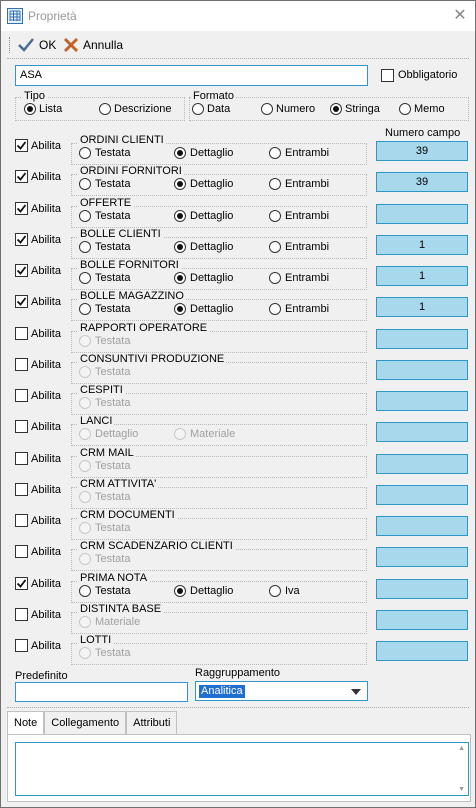 The image size is (476, 808). I want to click on document-type-title: CRM MAIL, so click(107, 453).